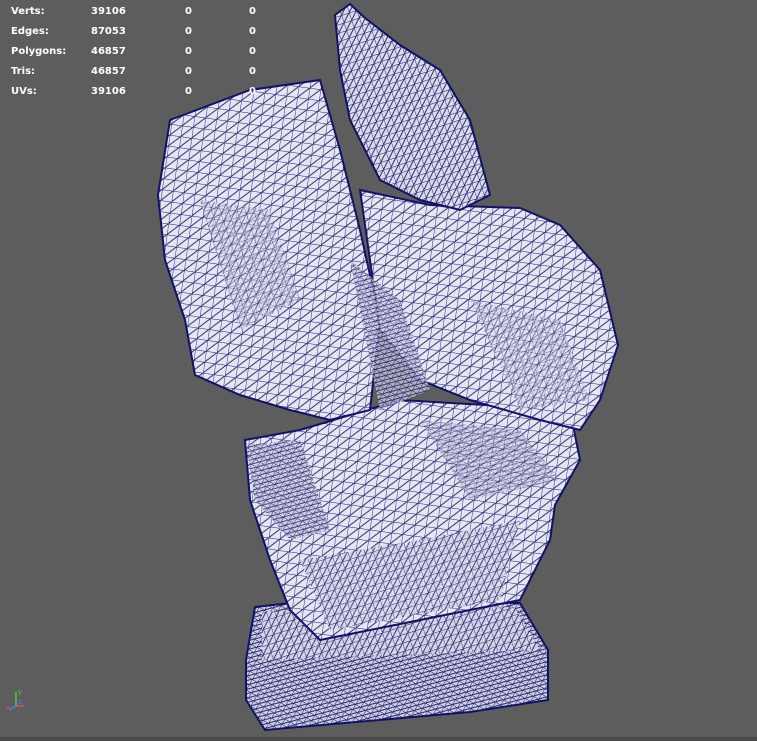  I want to click on axis-y-label: y, so click(20, 692).